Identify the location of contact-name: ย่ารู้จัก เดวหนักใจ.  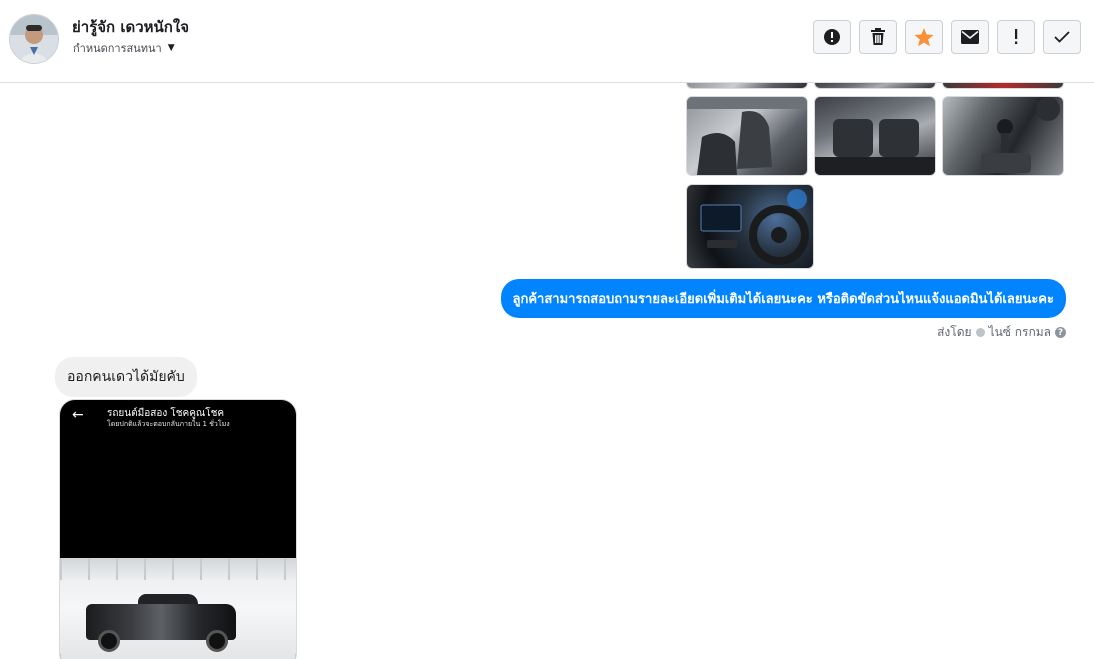
(130, 27).